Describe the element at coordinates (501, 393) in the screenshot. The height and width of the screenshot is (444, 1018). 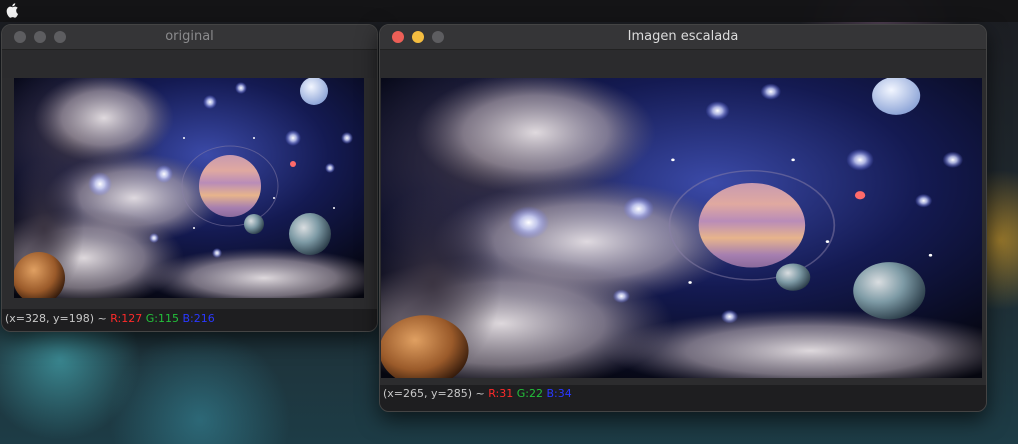
I see `red-channel-value: R:31` at that location.